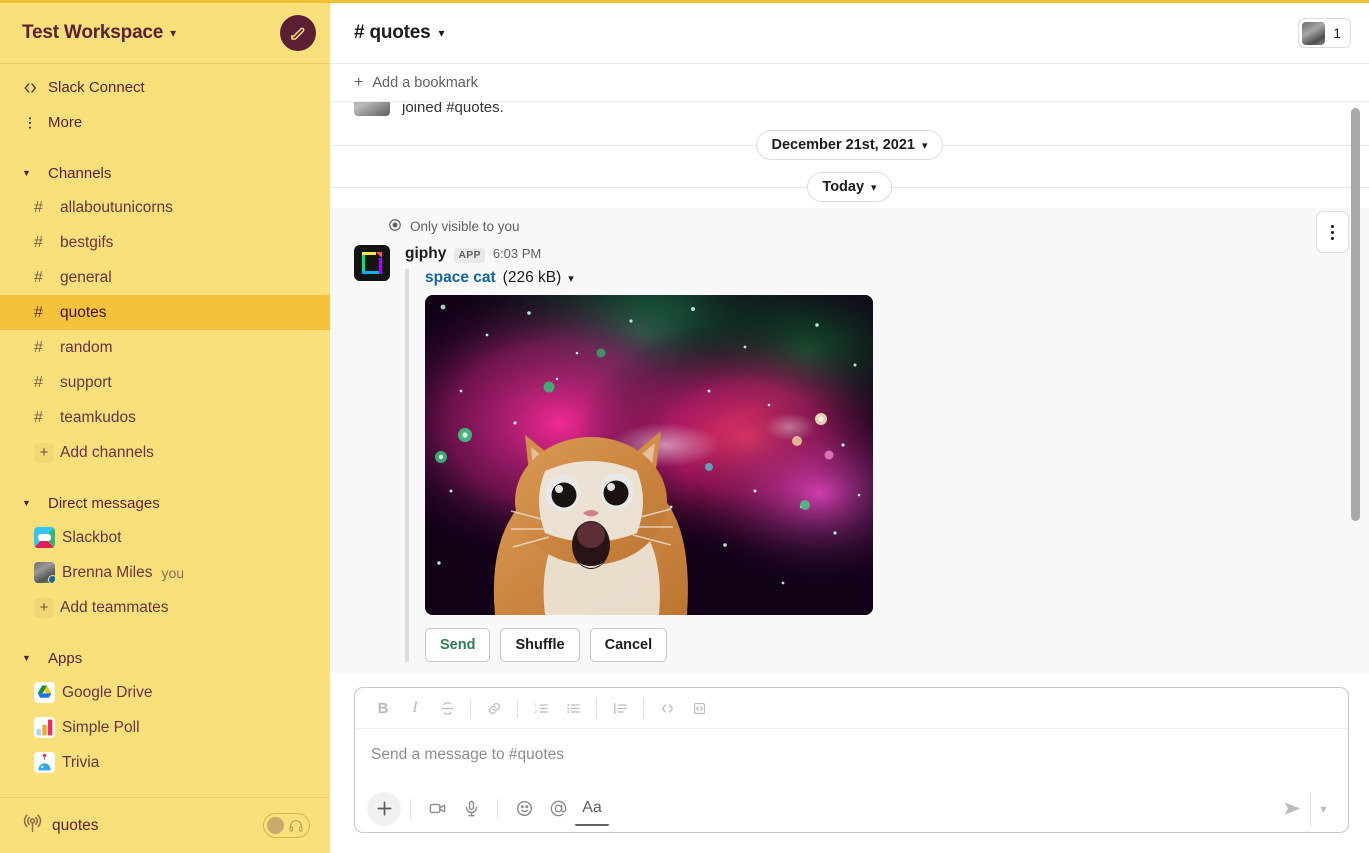  I want to click on sidebar-item-brenna-miles: Brenna Miles you, so click(165, 572).